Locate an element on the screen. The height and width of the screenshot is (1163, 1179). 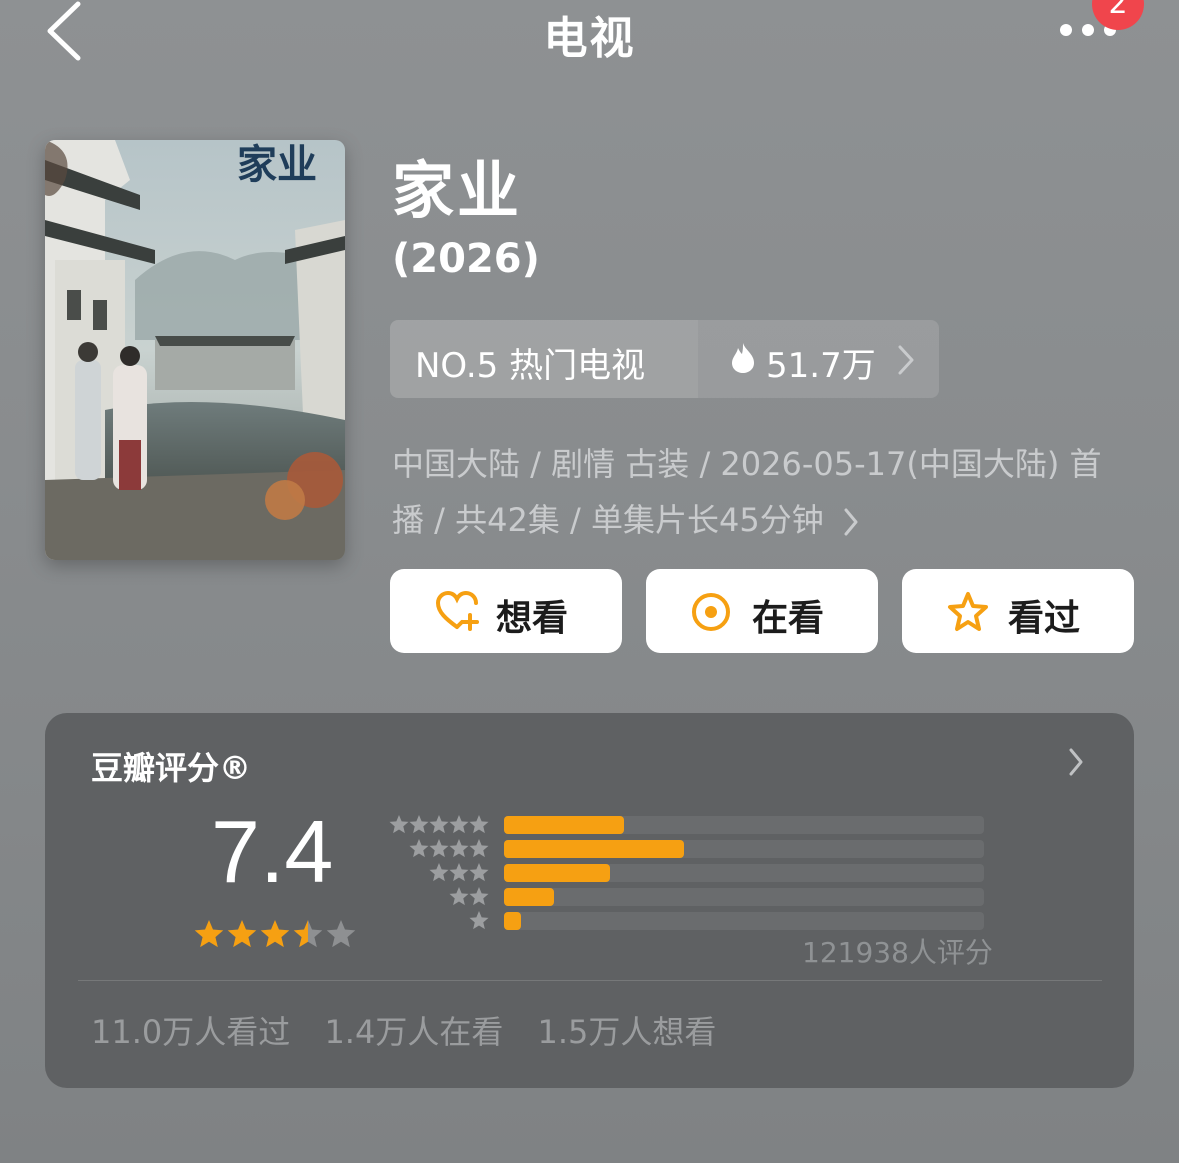
top-nav-bar: 电视 2 is located at coordinates (589, 35).